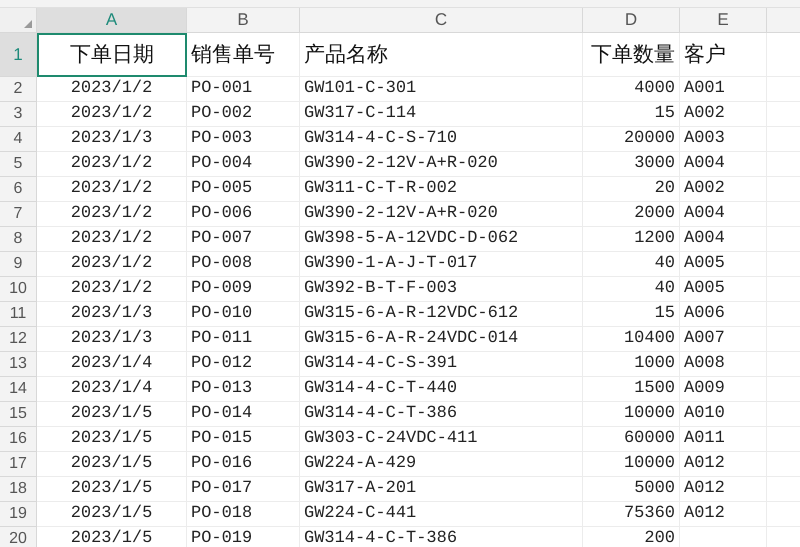 This screenshot has height=547, width=800. I want to click on column-header: C, so click(441, 20).